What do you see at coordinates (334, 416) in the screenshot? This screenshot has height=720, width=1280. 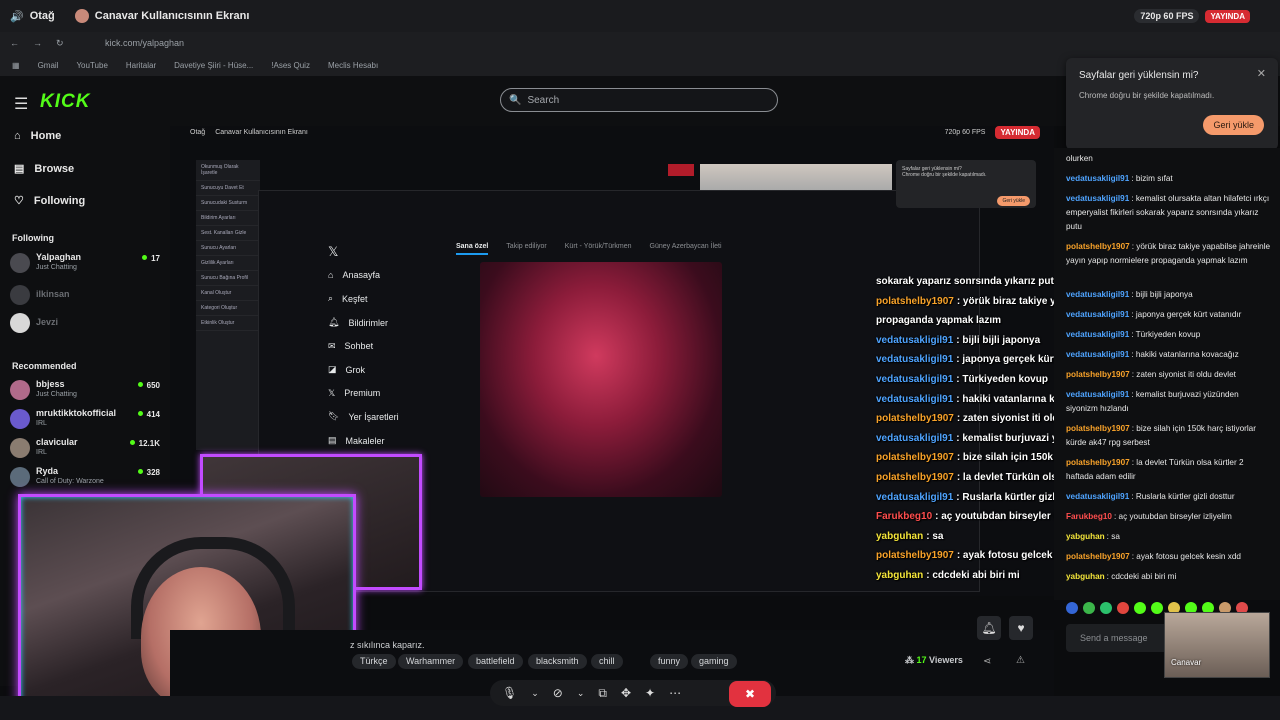 I see `bookmark-icon: 🔖︎` at bounding box center [334, 416].